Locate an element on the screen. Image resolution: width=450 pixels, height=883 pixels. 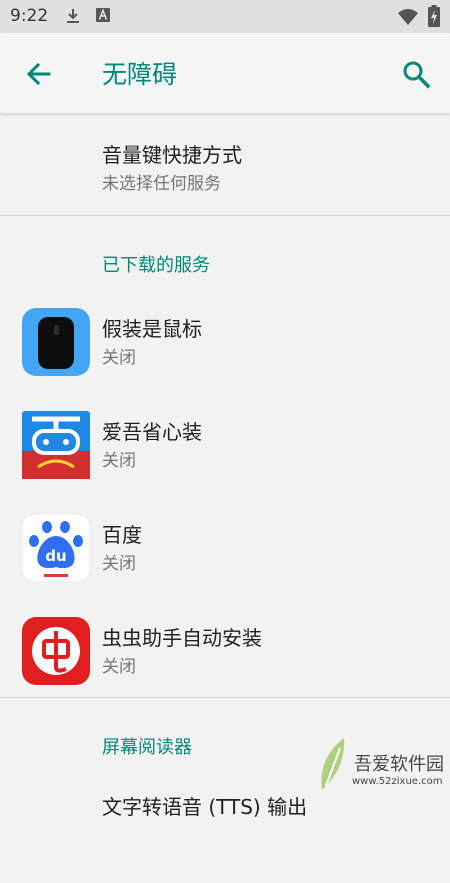
app-bar: 无障碍 is located at coordinates (225, 73).